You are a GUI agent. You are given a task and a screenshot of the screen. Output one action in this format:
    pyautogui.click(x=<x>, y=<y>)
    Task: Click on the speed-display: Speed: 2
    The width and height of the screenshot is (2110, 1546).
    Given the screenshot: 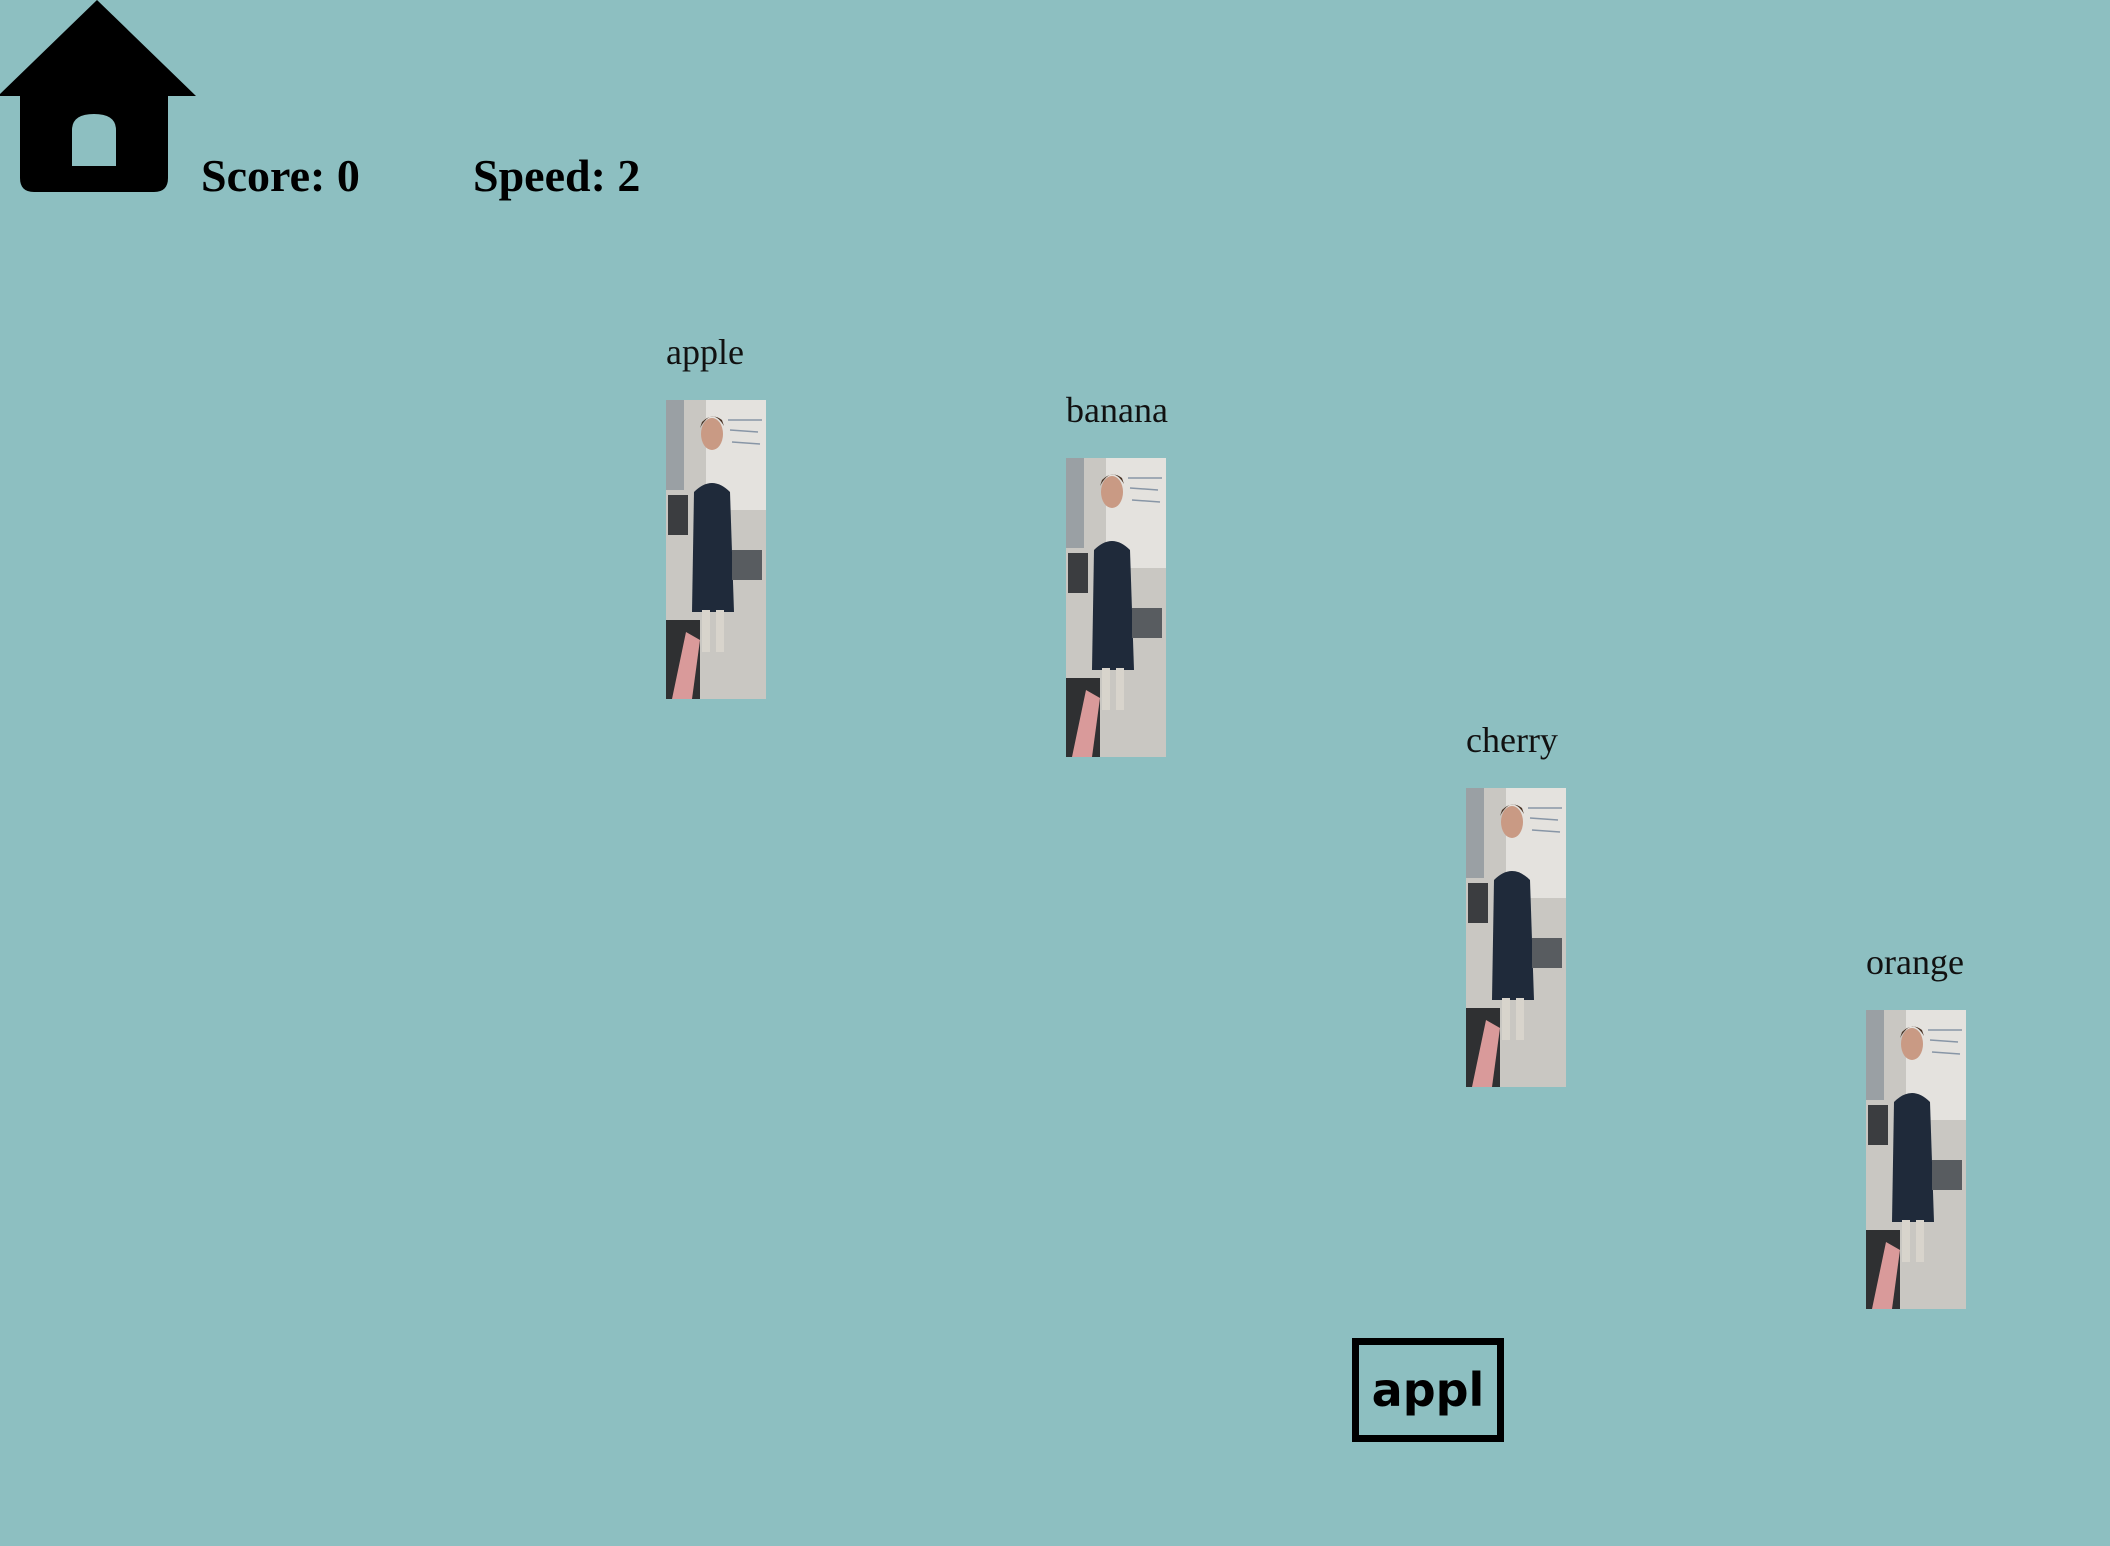 What is the action you would take?
    pyautogui.click(x=557, y=175)
    